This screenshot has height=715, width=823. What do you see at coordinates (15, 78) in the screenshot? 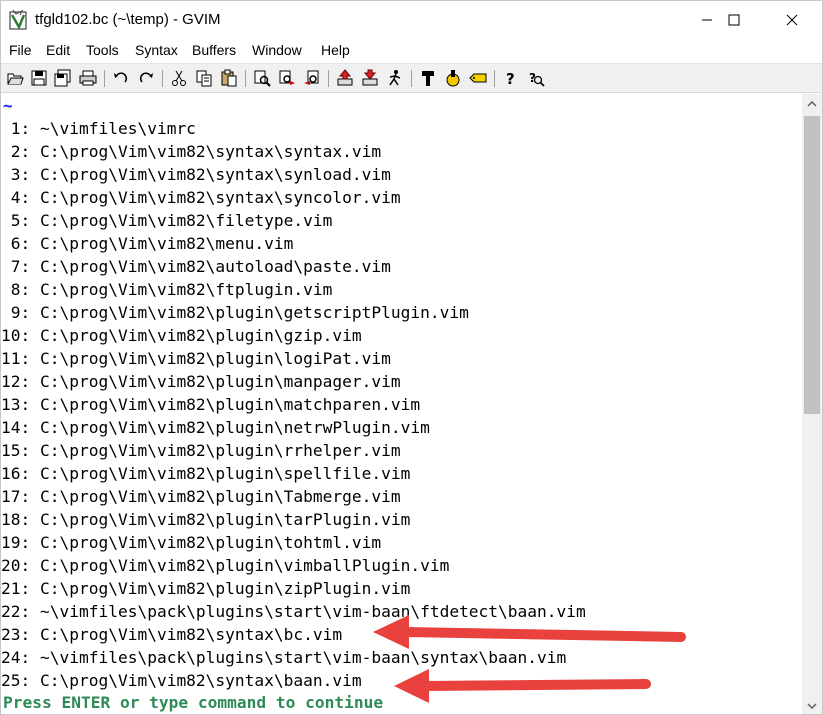
I see `open-icon` at bounding box center [15, 78].